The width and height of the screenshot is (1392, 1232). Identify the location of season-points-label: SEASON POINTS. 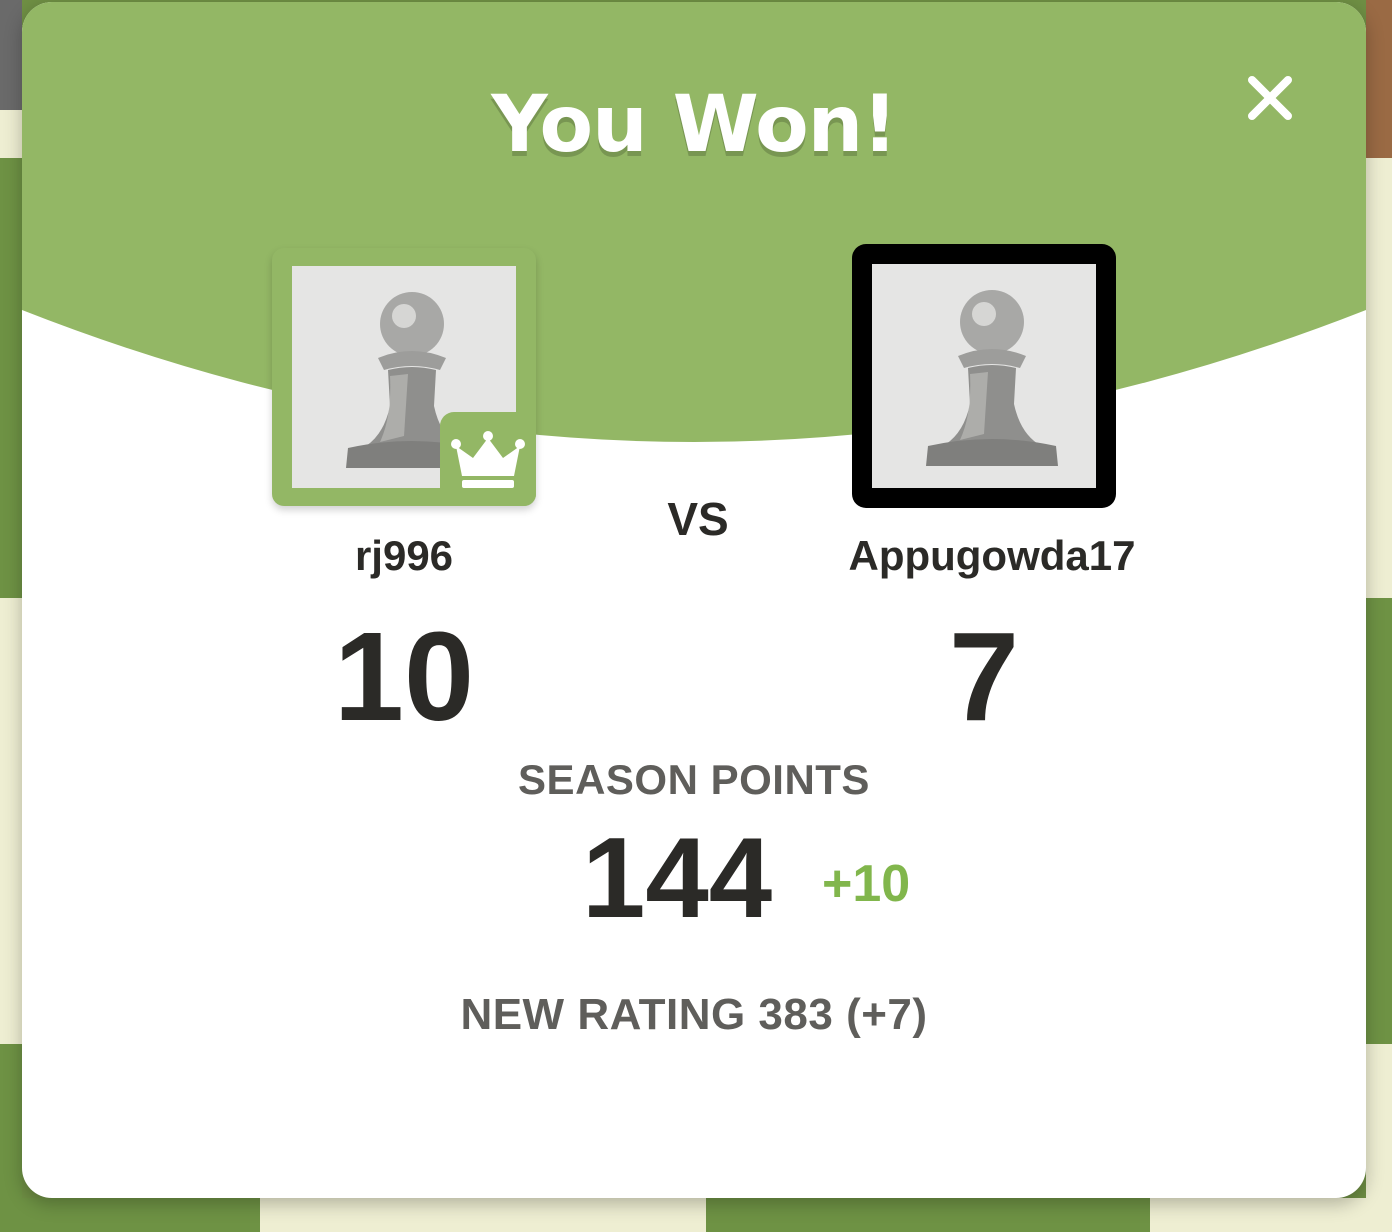
(694, 779).